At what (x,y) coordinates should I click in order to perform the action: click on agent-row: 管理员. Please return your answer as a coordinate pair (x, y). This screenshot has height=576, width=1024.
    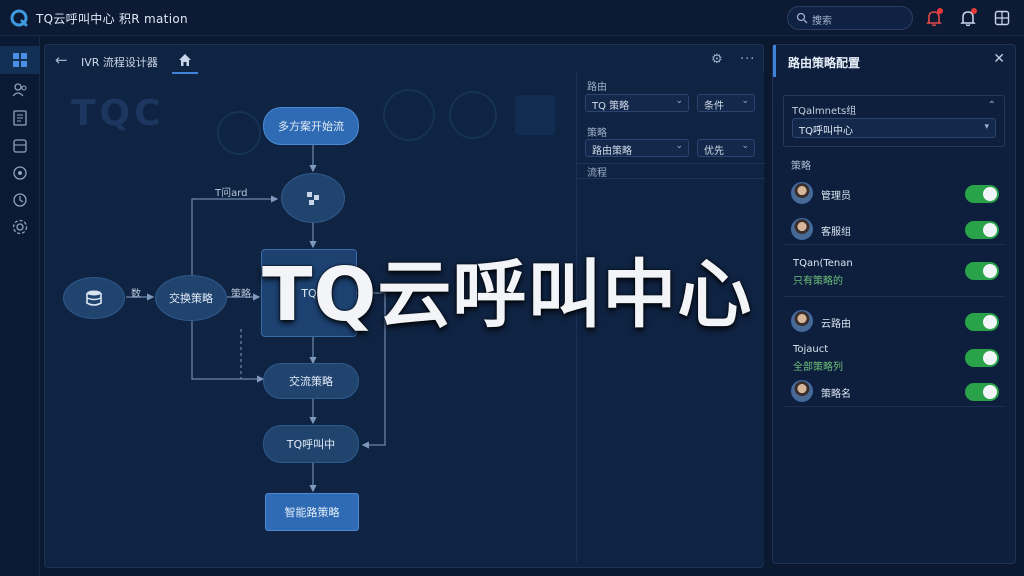
    Looking at the image, I should click on (894, 194).